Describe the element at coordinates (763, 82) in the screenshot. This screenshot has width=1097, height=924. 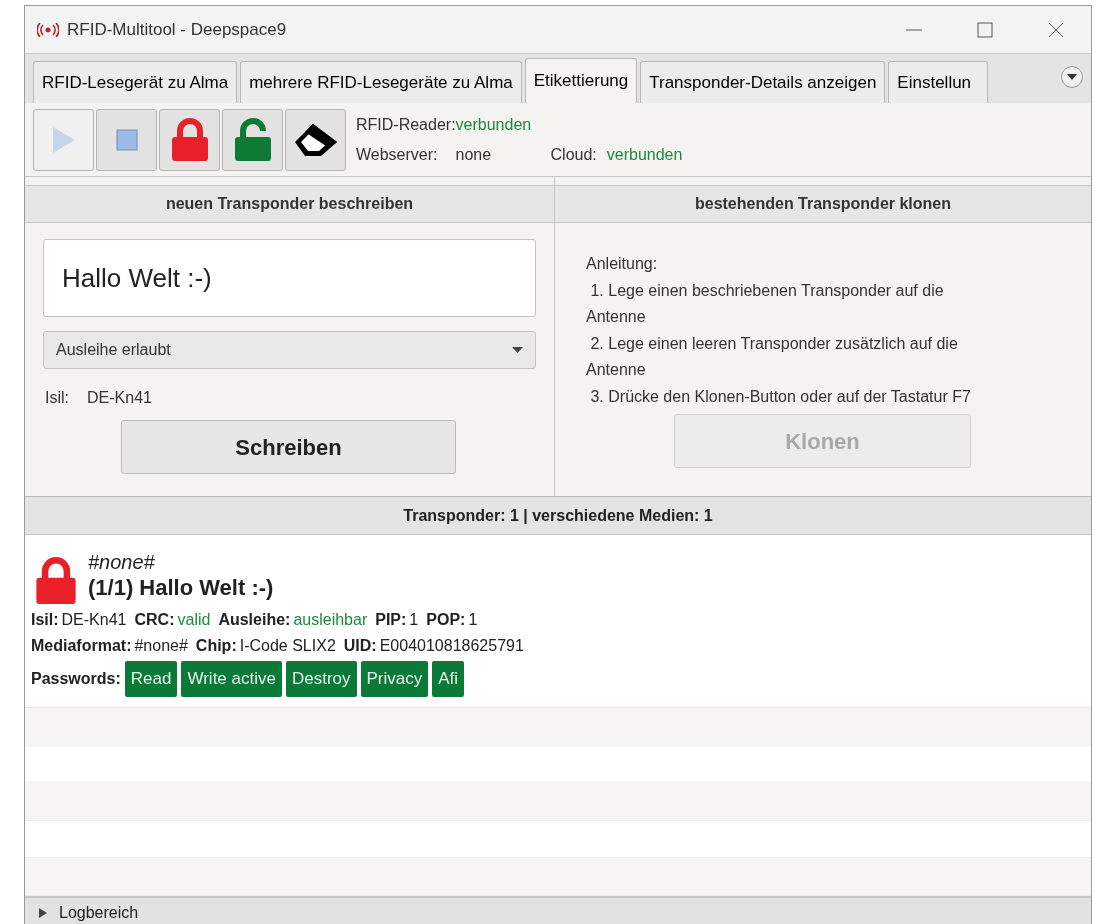
I see `tab: Transponder-Details anzeigen` at that location.